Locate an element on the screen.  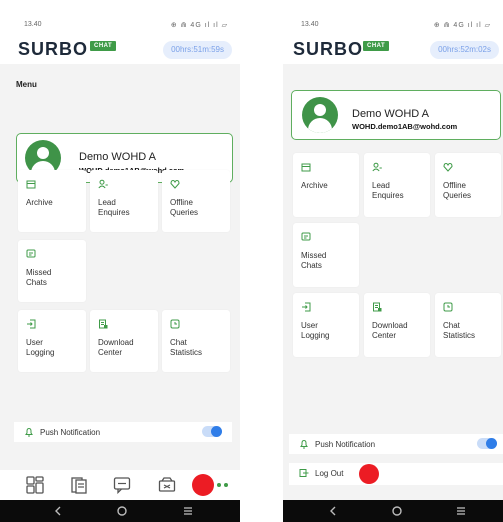
session-timer: 00hrs:51m:59s is located at coordinates (197, 50).